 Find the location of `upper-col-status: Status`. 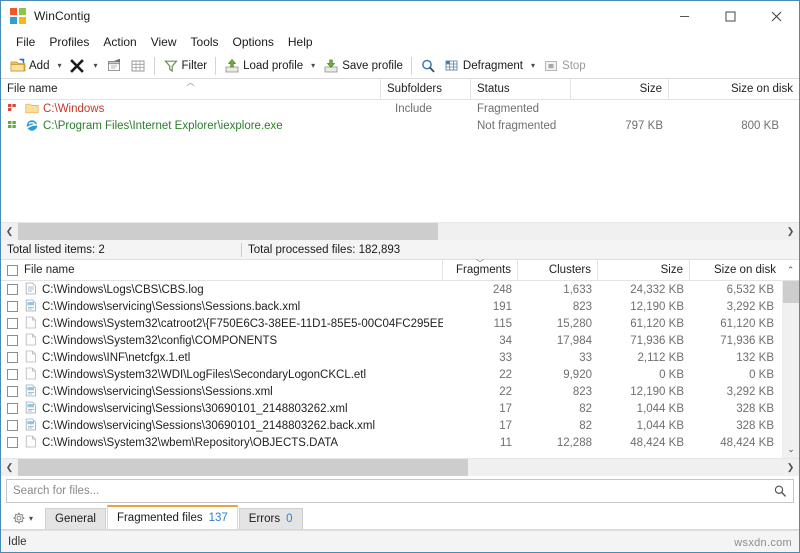

upper-col-status: Status is located at coordinates (521, 89).